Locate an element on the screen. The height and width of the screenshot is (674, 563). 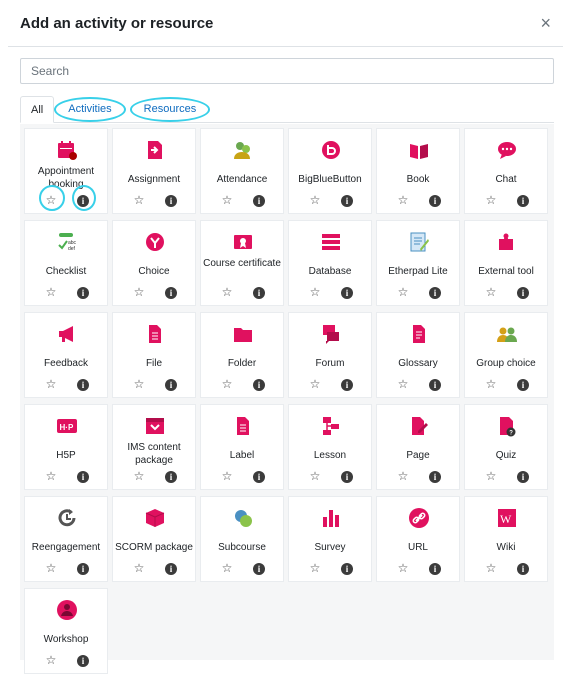
tab-all: All is located at coordinates (37, 109).